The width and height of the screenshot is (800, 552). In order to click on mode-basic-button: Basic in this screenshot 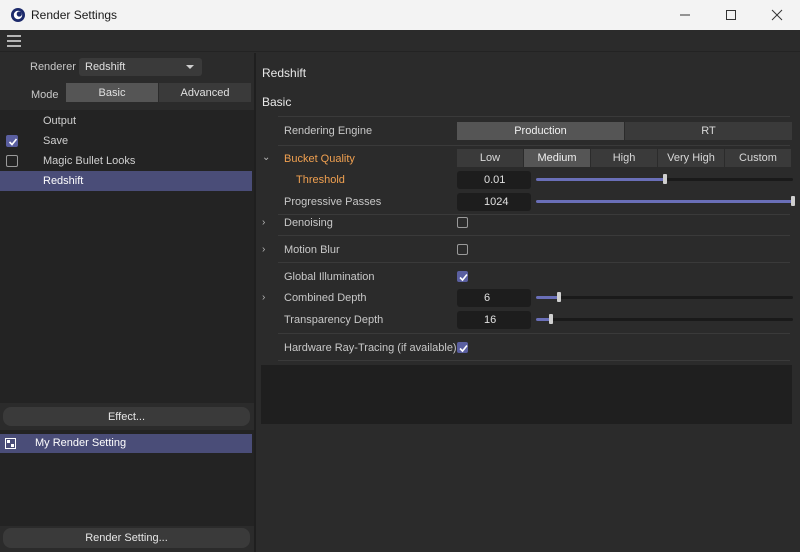, I will do `click(112, 92)`.